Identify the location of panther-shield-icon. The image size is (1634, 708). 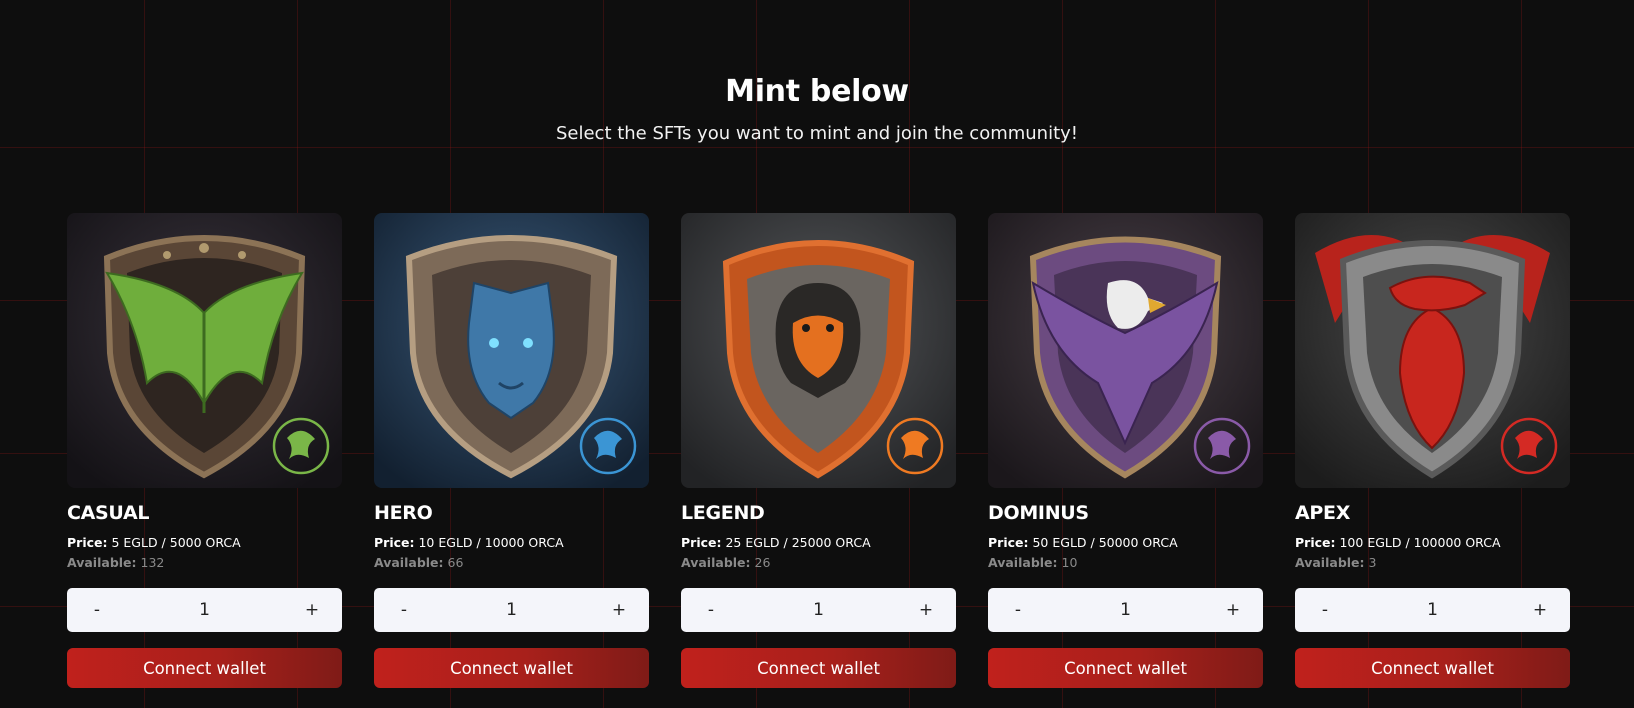
(511, 350).